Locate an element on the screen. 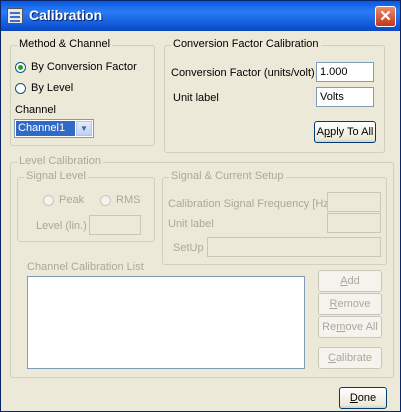 This screenshot has height=412, width=401. apply-to-all-label-start: A is located at coordinates (320, 132).